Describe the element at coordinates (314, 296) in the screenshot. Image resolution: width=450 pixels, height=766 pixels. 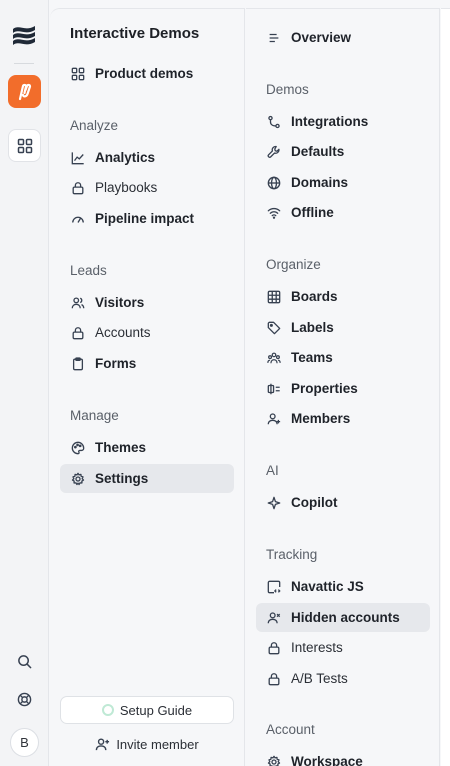
I see `nav-label: Boards` at that location.